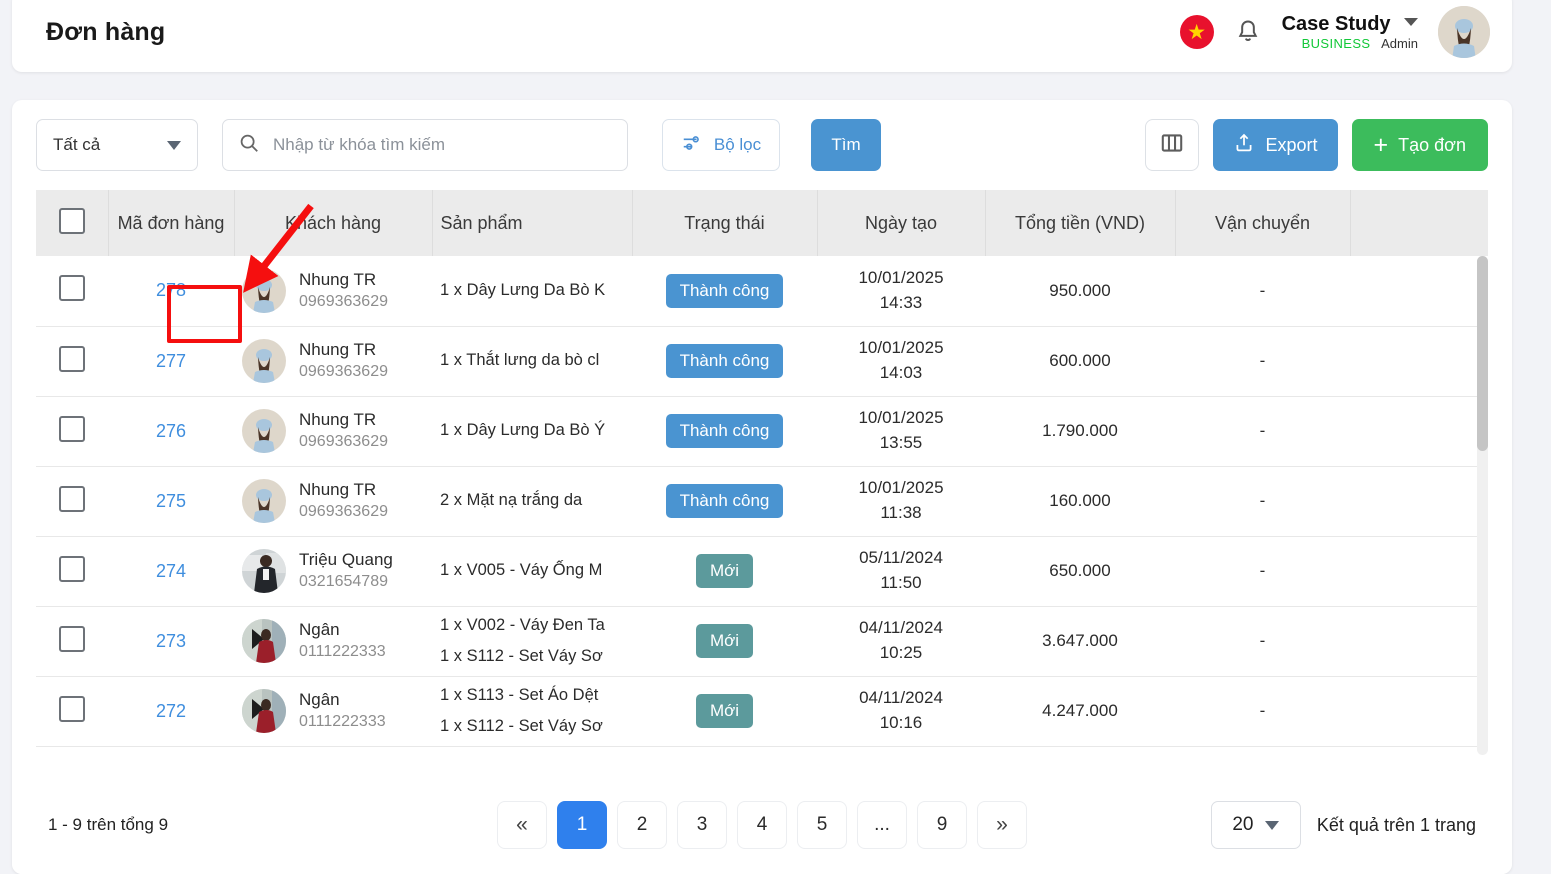 This screenshot has height=874, width=1551. What do you see at coordinates (1002, 825) in the screenshot?
I see `pagination-last-button: »` at bounding box center [1002, 825].